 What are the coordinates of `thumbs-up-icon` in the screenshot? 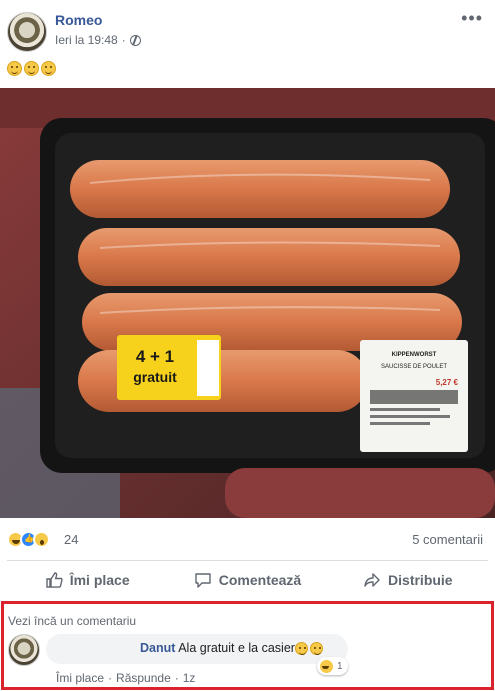 It's located at (54, 579).